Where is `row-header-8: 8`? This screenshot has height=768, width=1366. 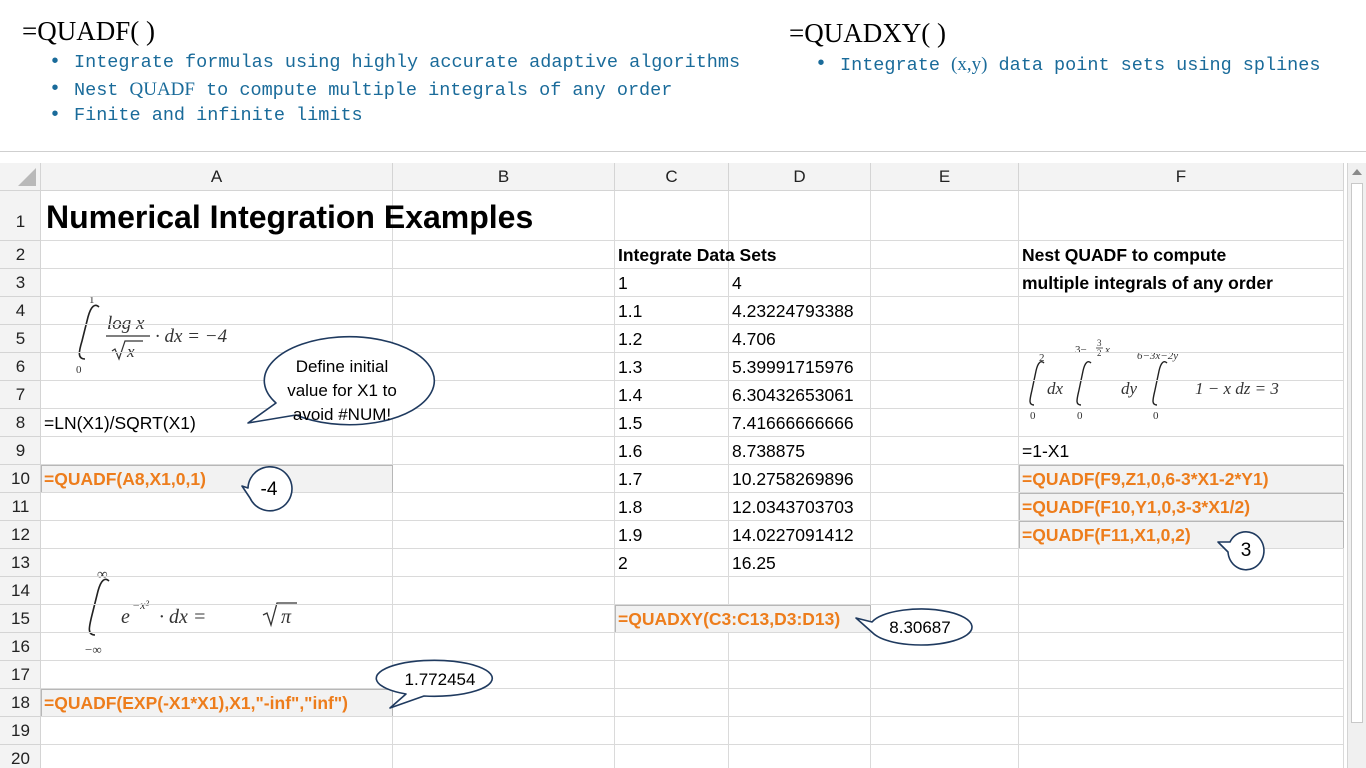 row-header-8: 8 is located at coordinates (20, 423).